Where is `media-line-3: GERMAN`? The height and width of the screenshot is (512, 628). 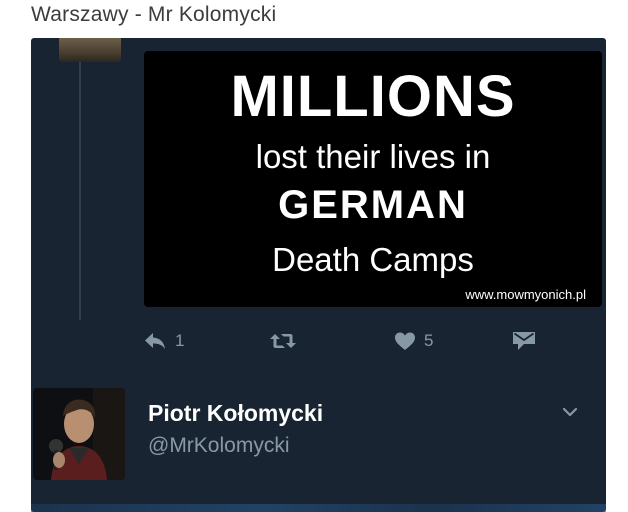
media-line-3: GERMAN is located at coordinates (373, 205).